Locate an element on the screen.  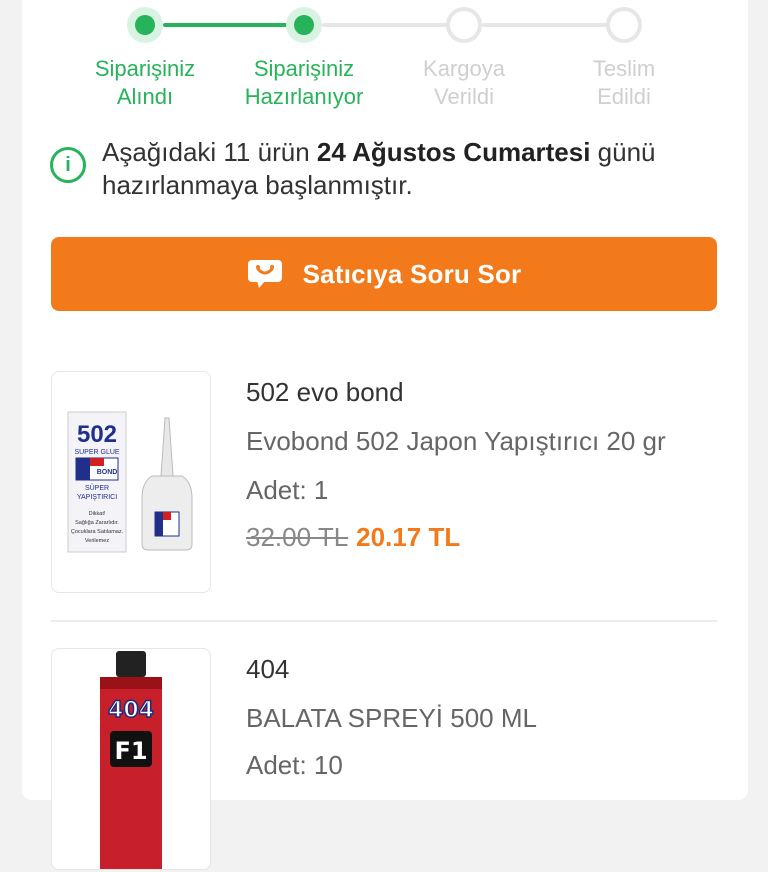
box-text: YAPIŞTIRICI is located at coordinates (97, 497).